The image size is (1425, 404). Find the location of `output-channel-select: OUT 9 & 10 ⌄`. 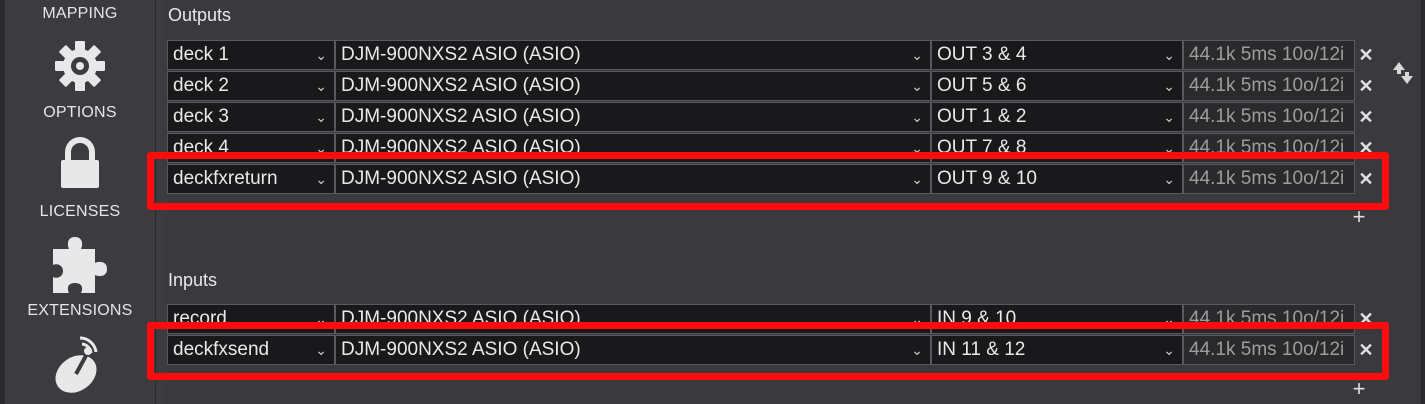

output-channel-select: OUT 9 & 10 ⌄ is located at coordinates (1057, 179).